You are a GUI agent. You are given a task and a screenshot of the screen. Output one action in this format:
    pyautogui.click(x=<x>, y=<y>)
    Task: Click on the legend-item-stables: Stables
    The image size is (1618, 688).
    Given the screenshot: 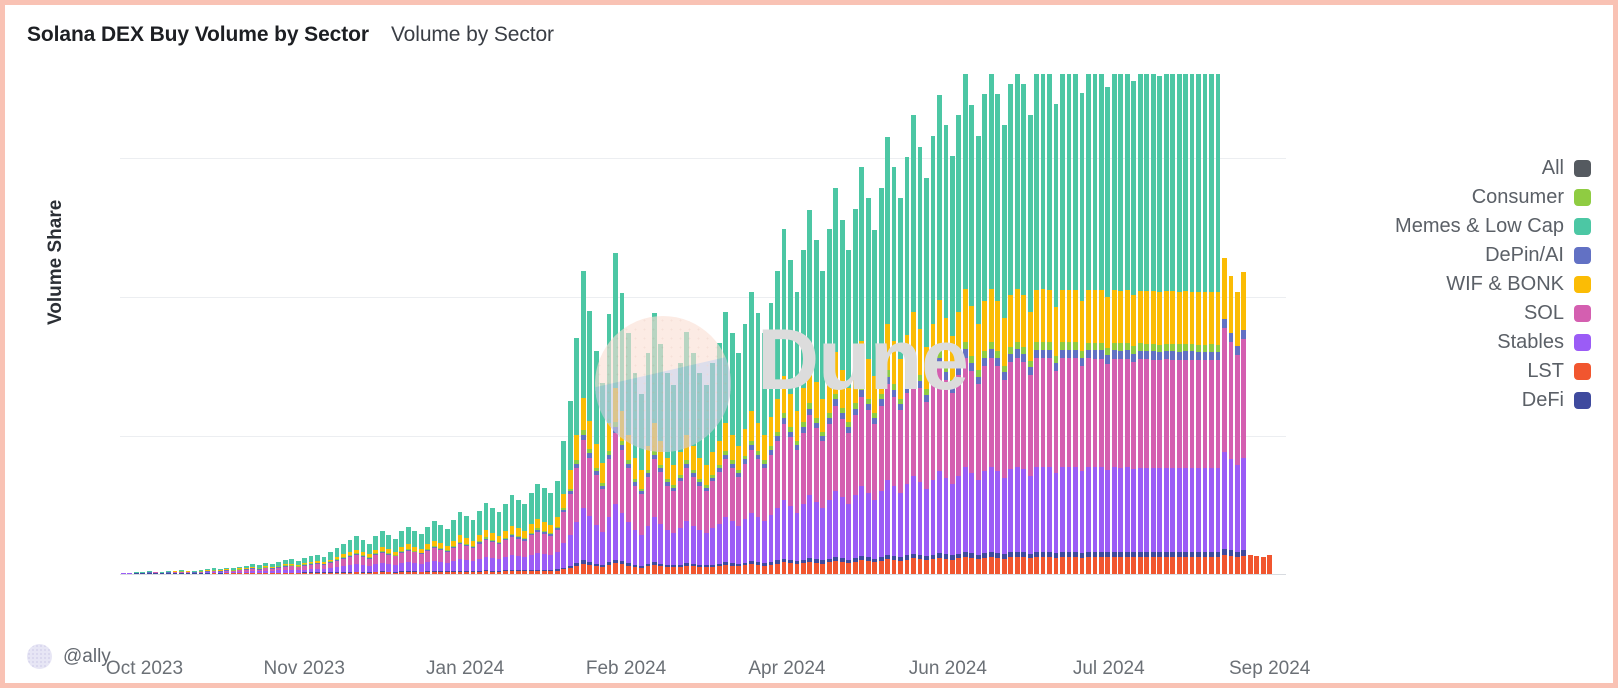 What is the action you would take?
    pyautogui.click(x=1544, y=342)
    